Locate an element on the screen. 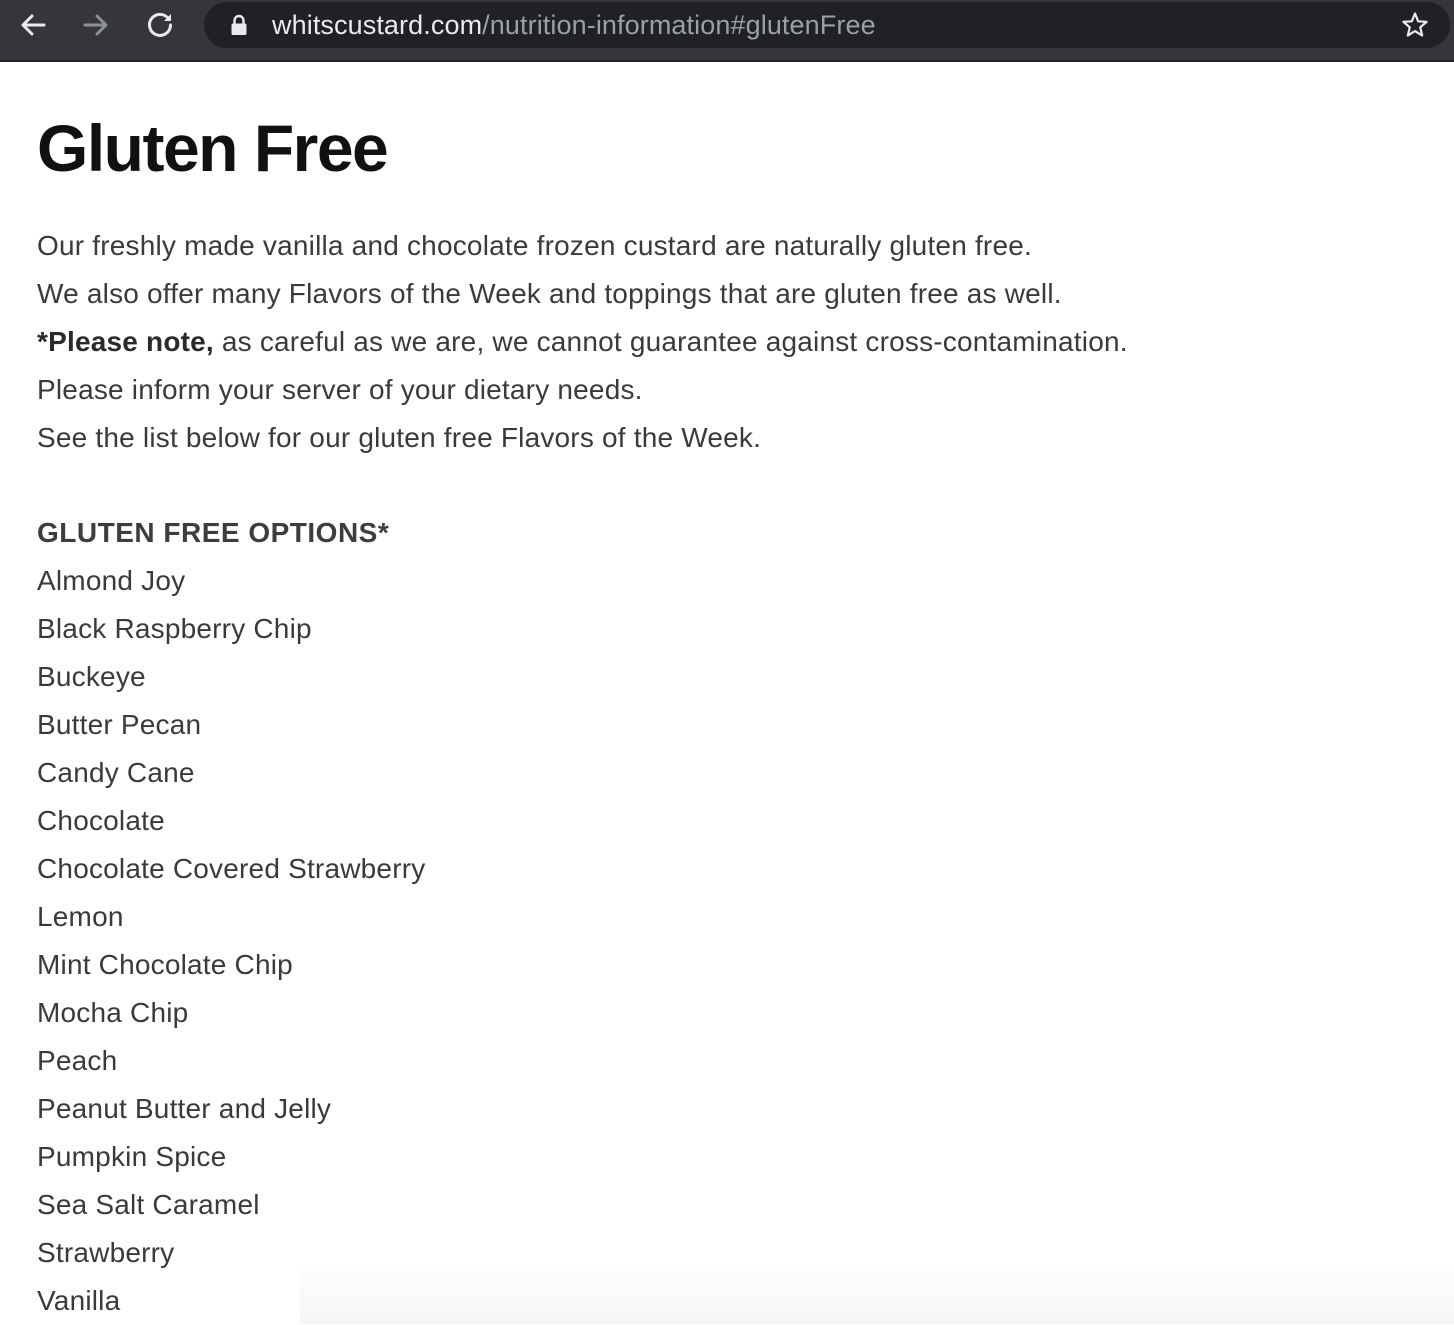 This screenshot has height=1325, width=1454. flavor-item: Buckeye is located at coordinates (91, 676).